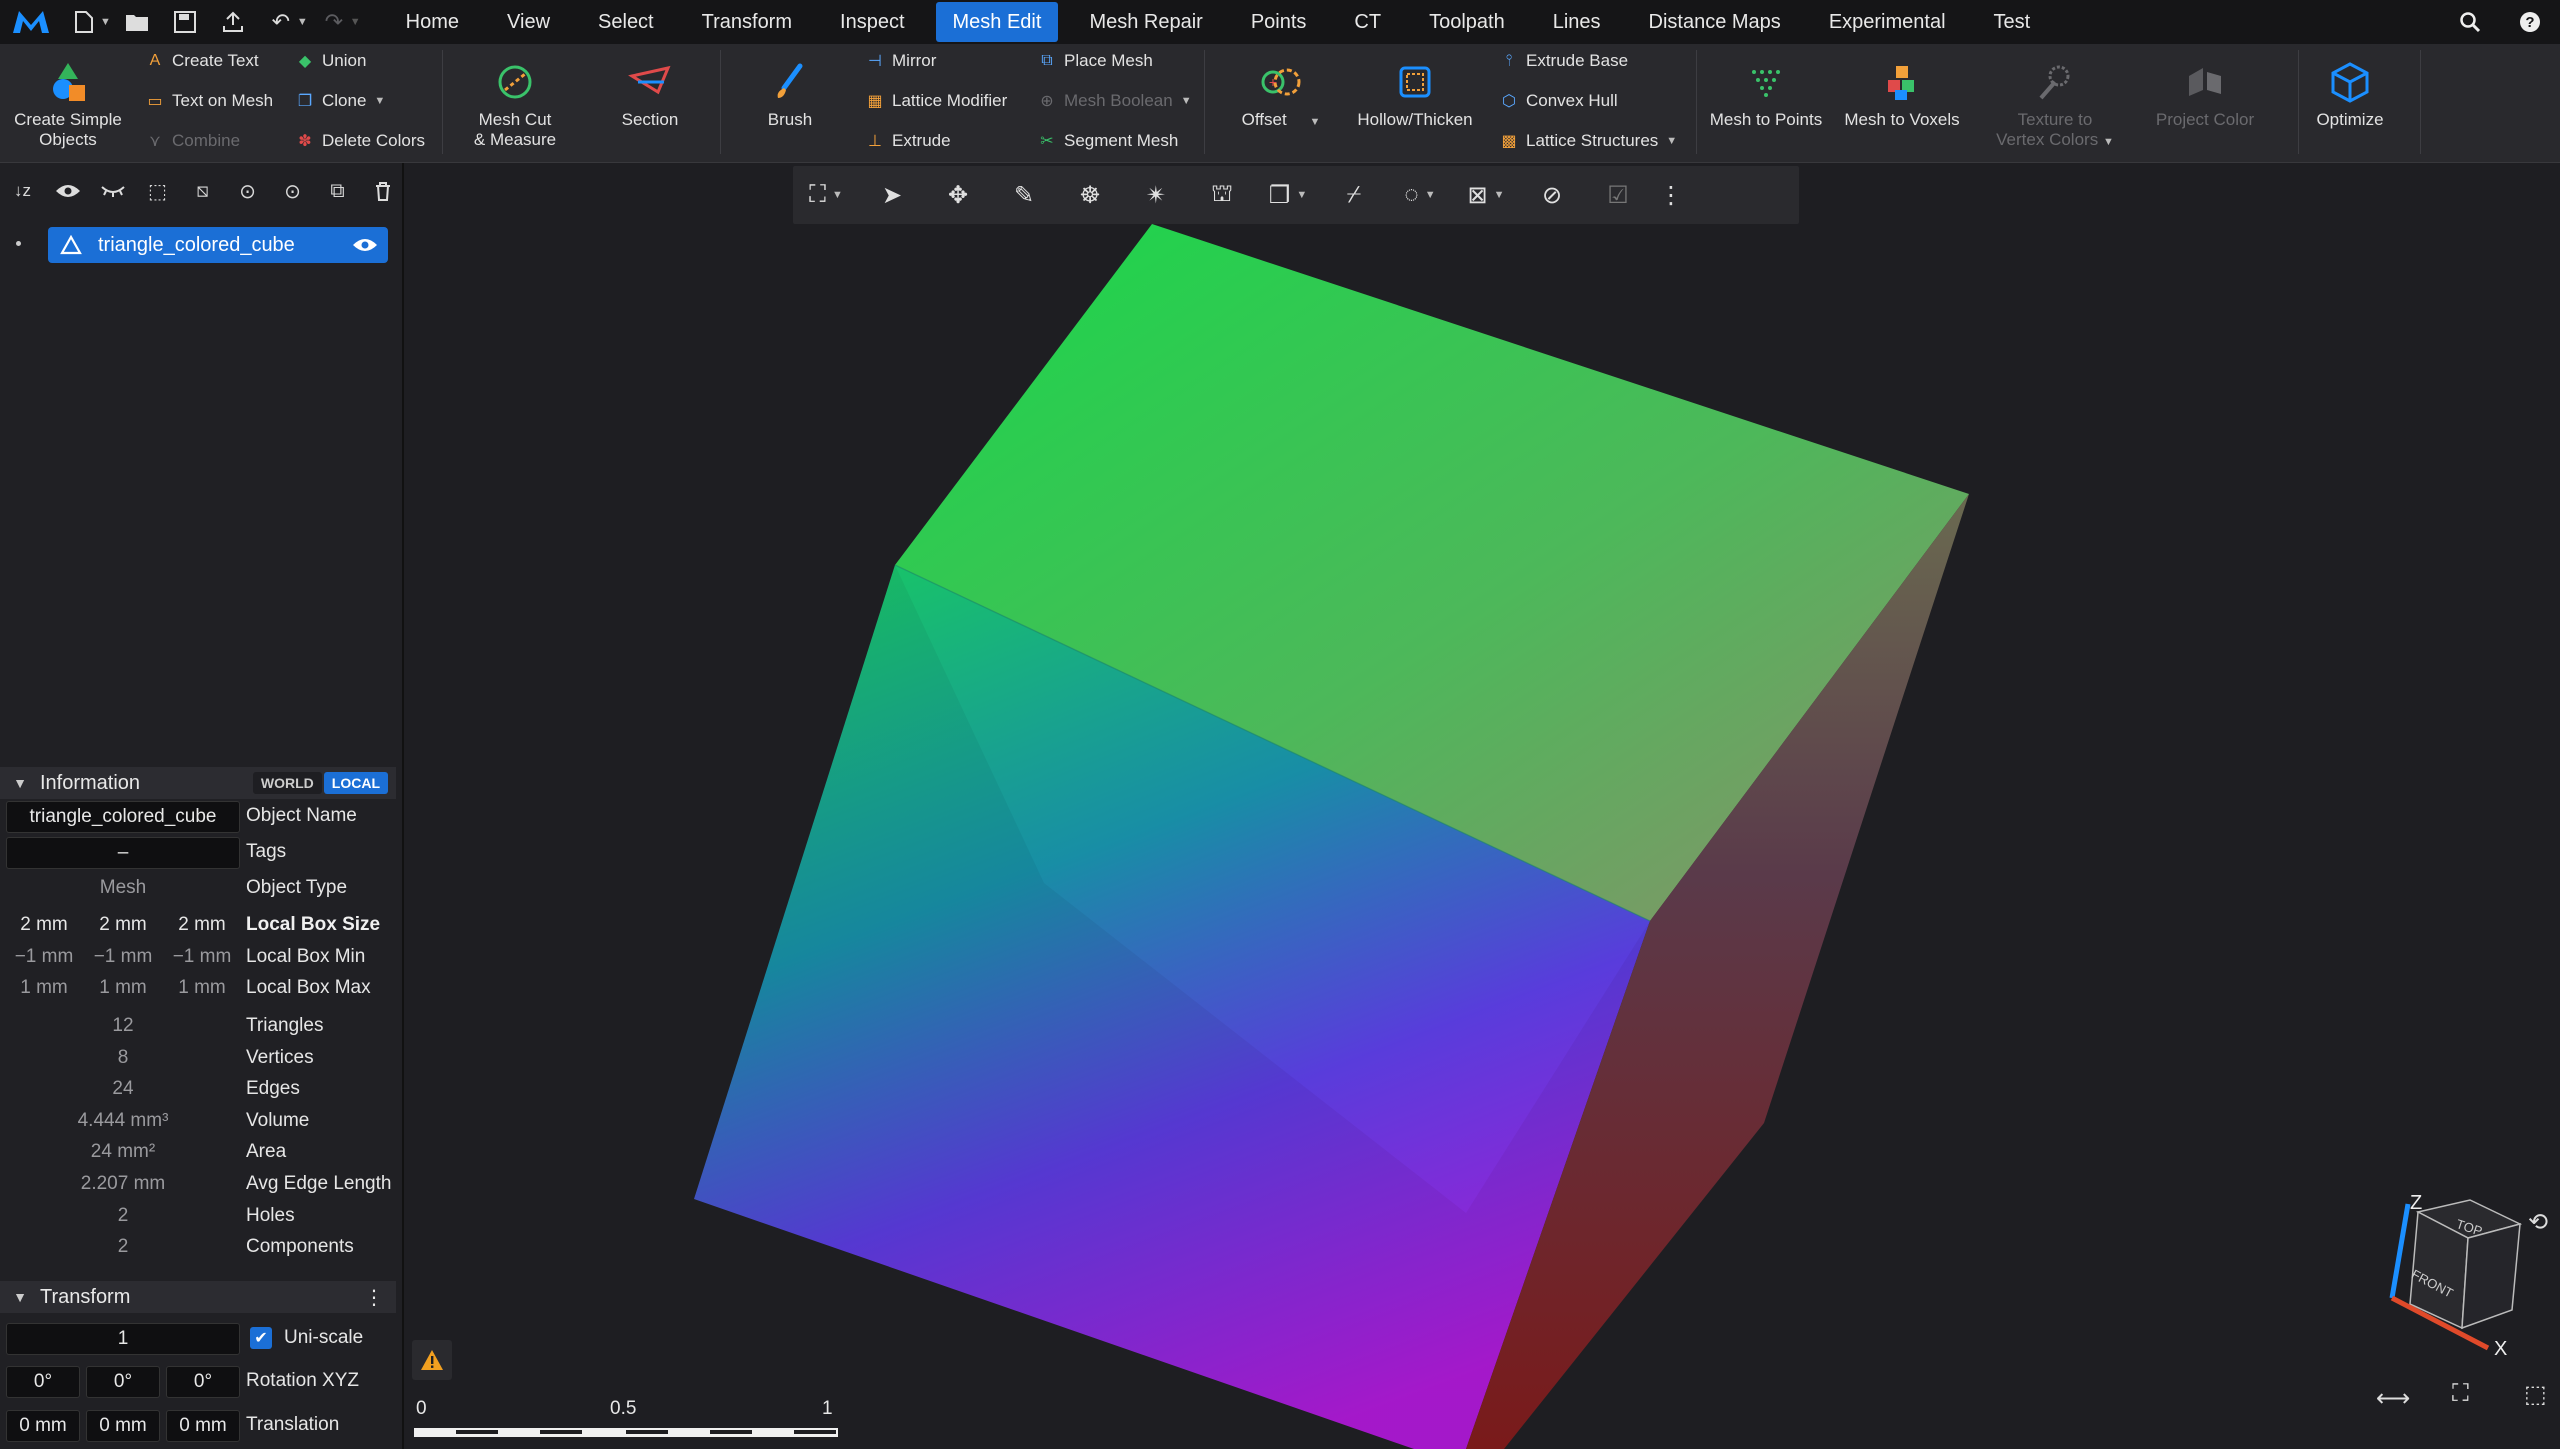 The image size is (2560, 1449). What do you see at coordinates (112, 191) in the screenshot?
I see `hide-eye-icon` at bounding box center [112, 191].